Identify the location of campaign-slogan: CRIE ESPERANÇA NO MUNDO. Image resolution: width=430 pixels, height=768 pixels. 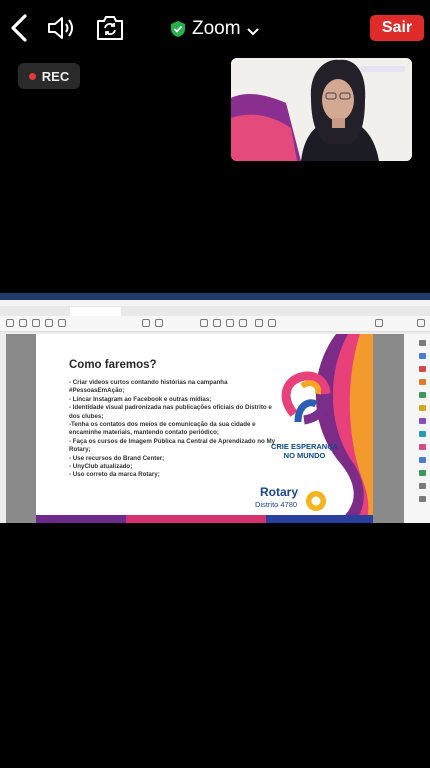
(304, 451).